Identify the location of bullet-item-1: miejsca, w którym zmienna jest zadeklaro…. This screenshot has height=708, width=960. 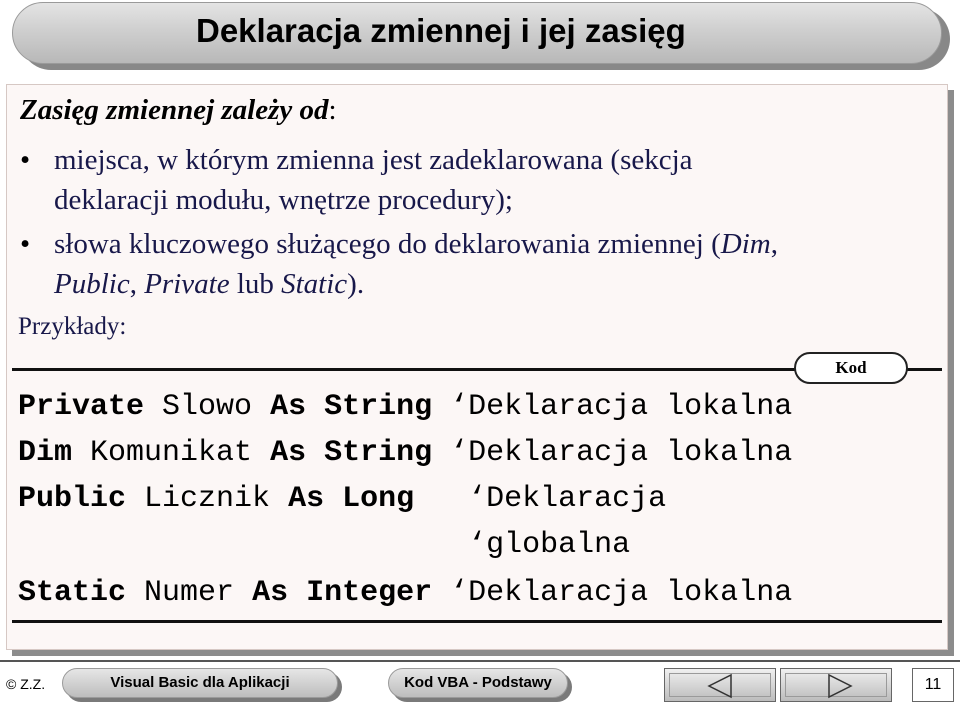
(494, 180).